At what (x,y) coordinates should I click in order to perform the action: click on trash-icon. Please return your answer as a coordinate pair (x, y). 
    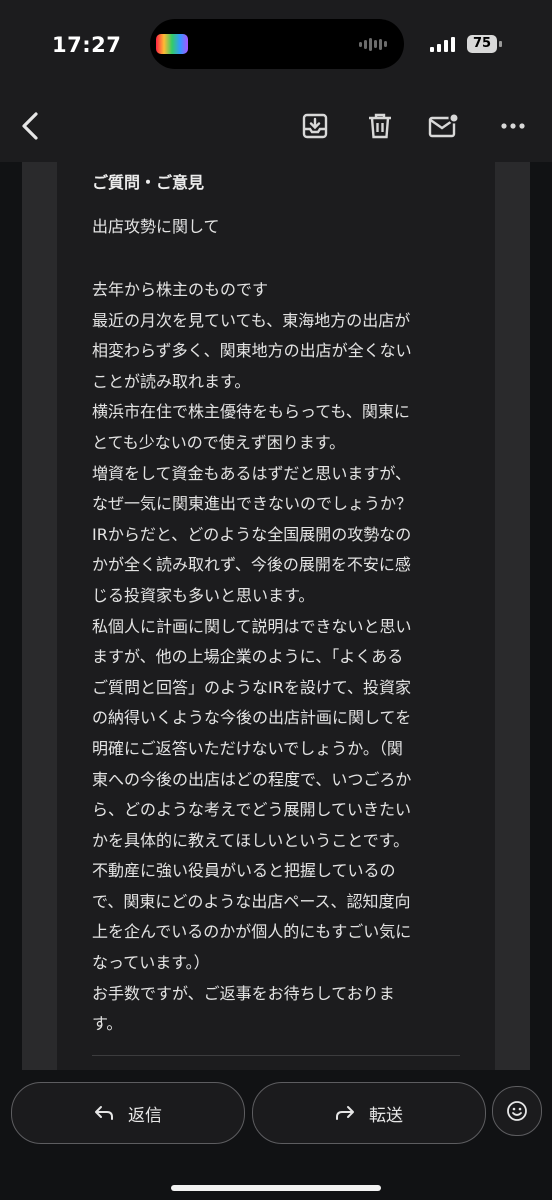
    Looking at the image, I should click on (380, 126).